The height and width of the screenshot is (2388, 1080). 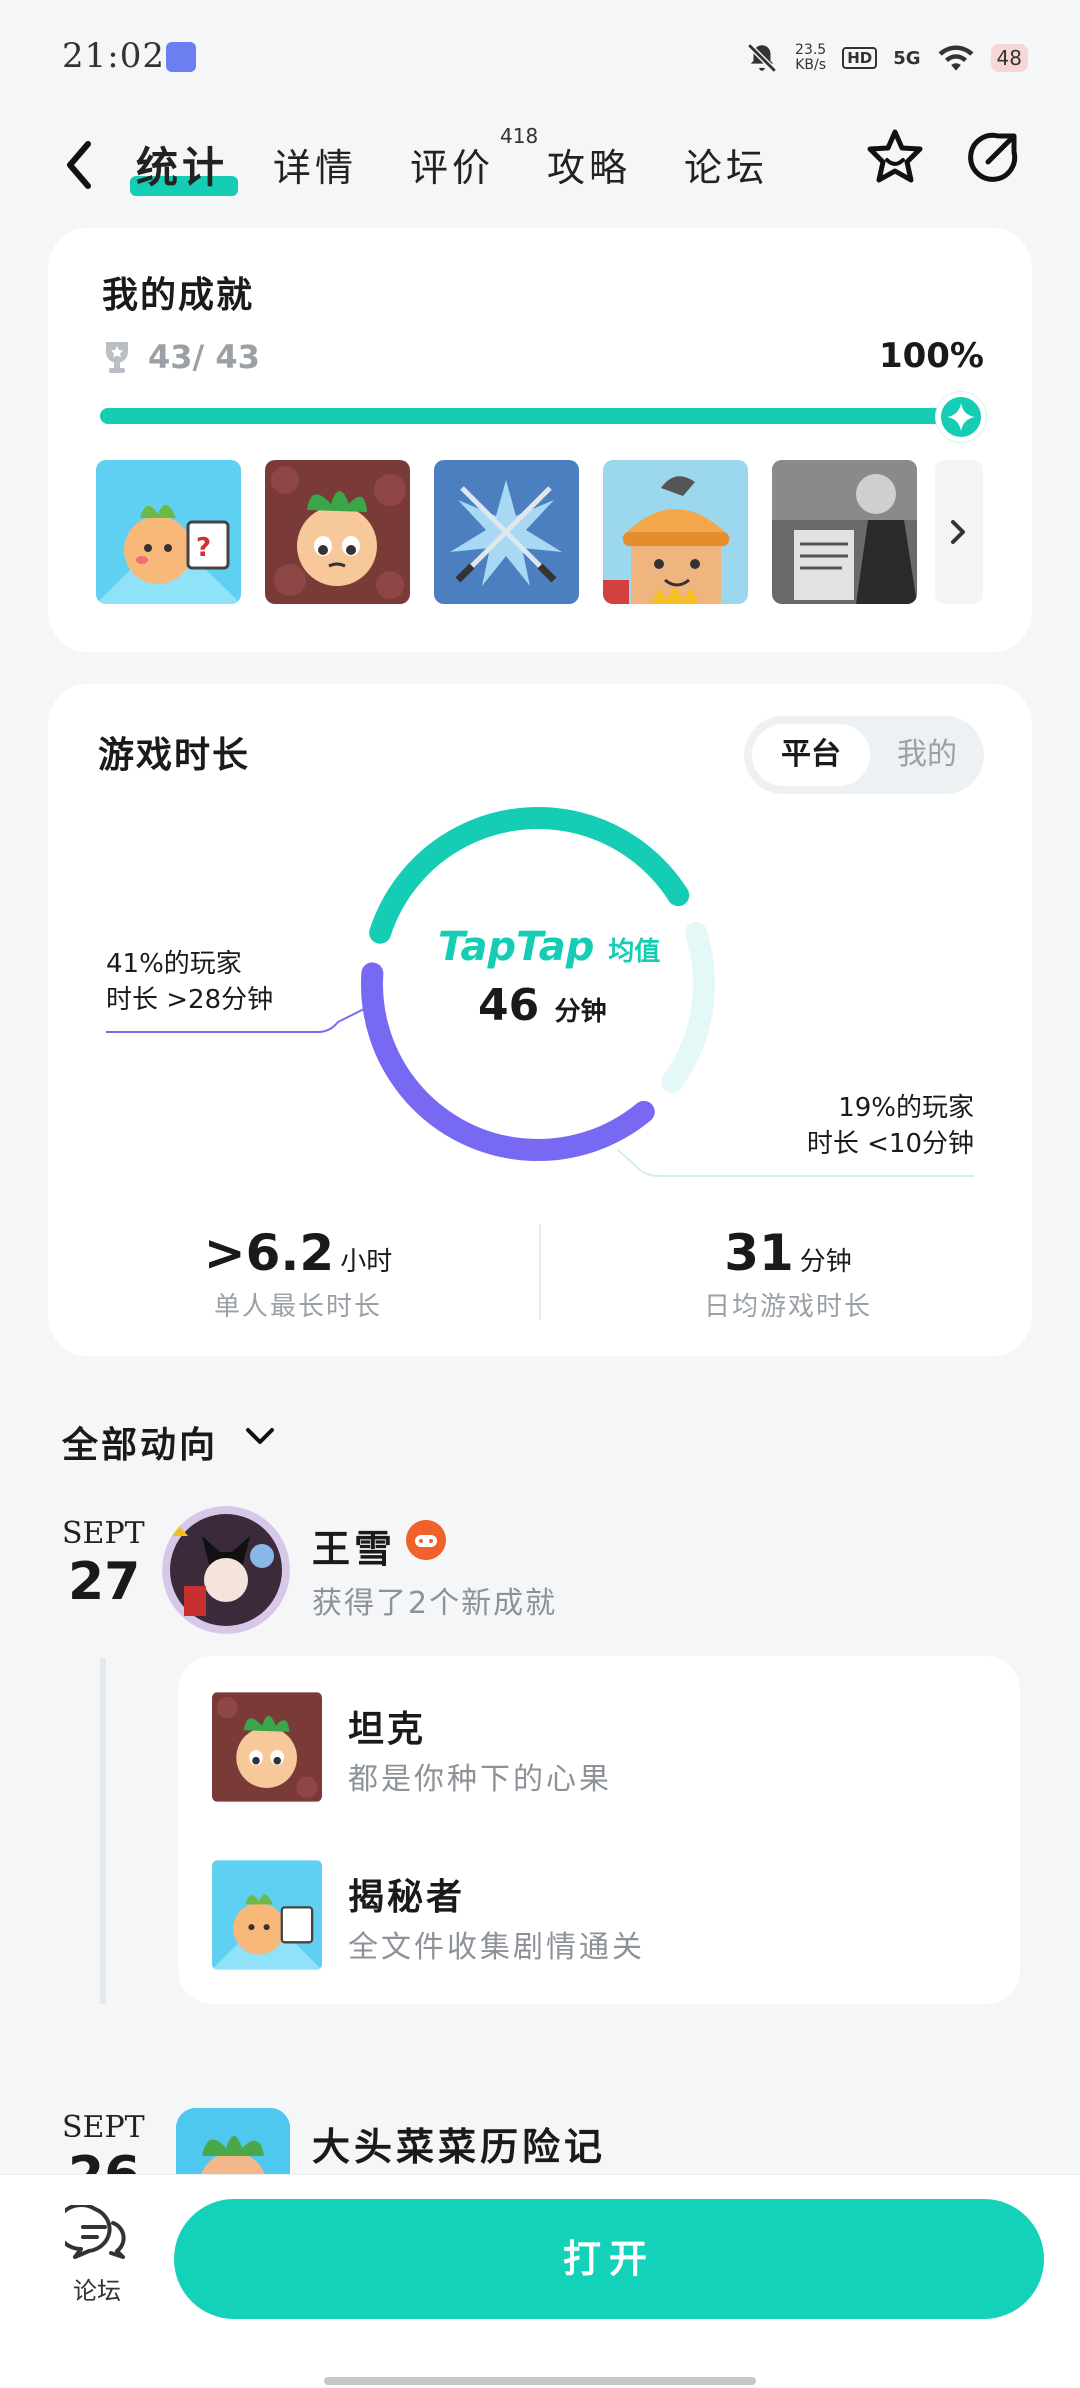 What do you see at coordinates (675, 532) in the screenshot?
I see `achievement-thumb-hat` at bounding box center [675, 532].